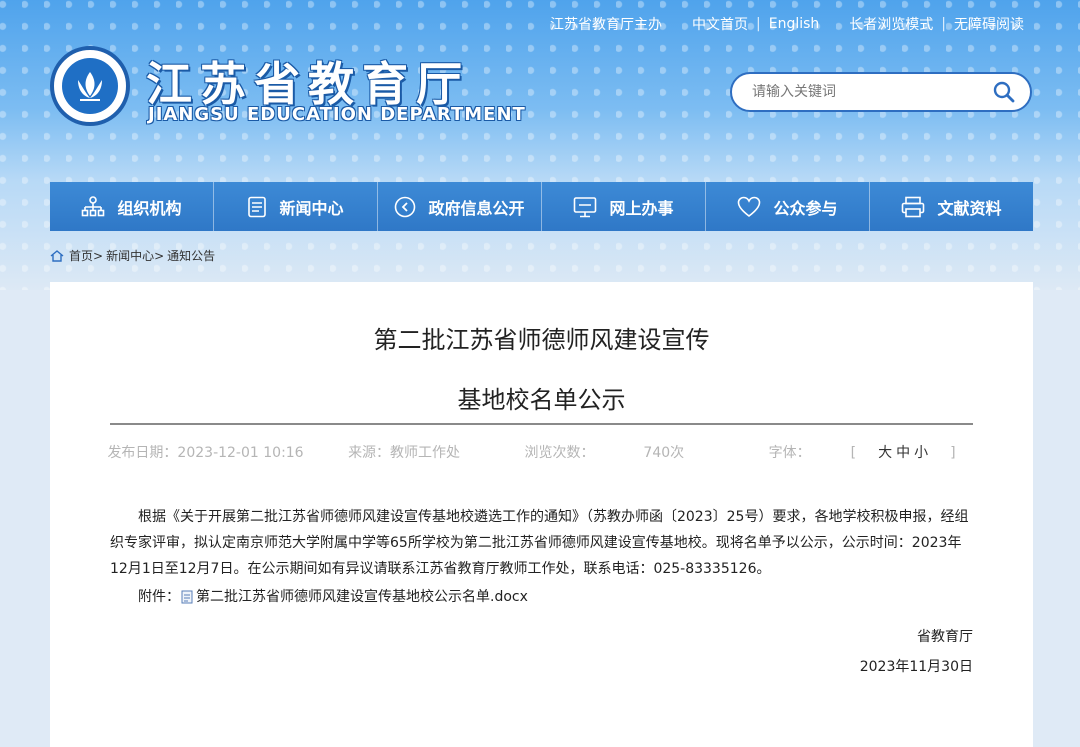  I want to click on attachment-label: 附件：, so click(159, 597).